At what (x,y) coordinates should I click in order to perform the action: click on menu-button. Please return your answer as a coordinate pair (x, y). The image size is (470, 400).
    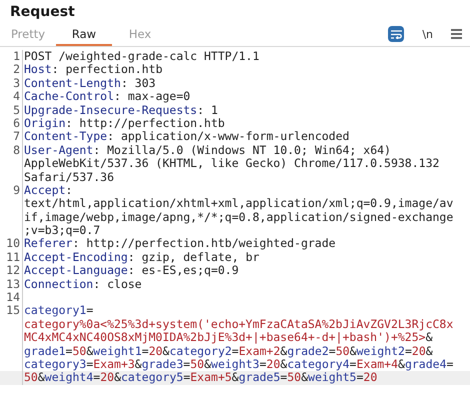
    Looking at the image, I should click on (456, 34).